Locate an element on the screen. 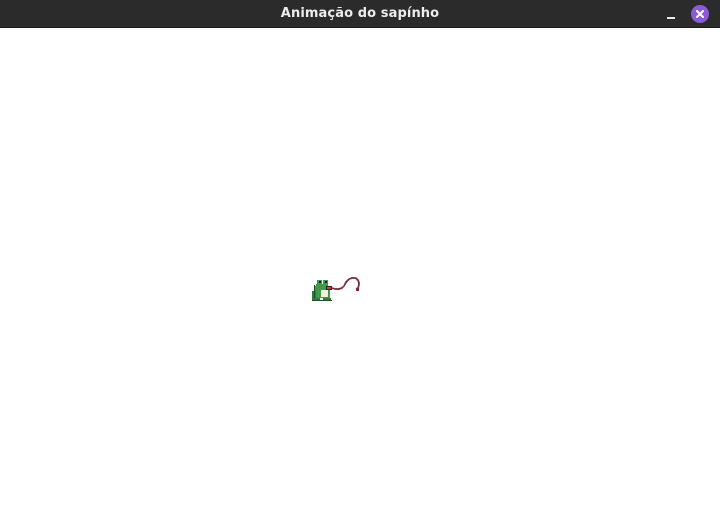 This screenshot has width=720, height=508. close-icon is located at coordinates (700, 14).